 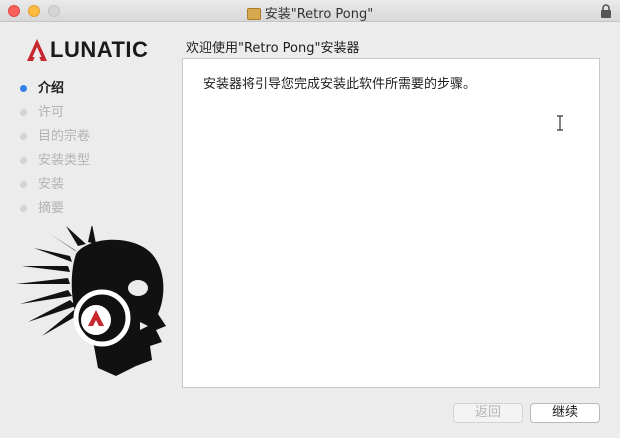 I want to click on intro-text: 安装器将引导您完成安装此软件所需要的步骤。, so click(x=340, y=84).